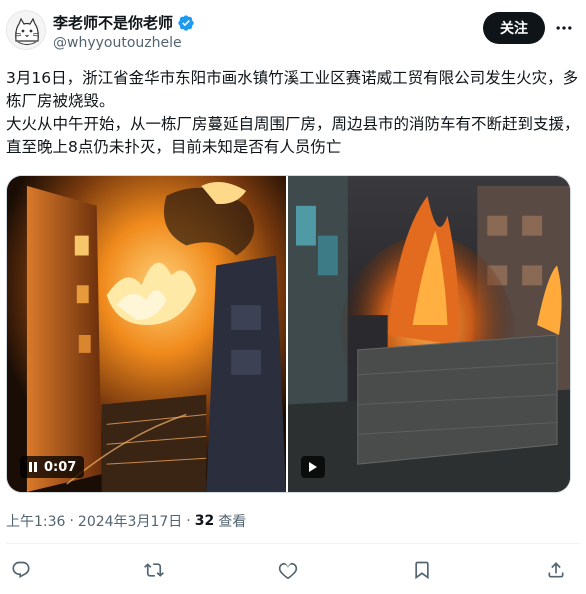 This screenshot has height=594, width=586. Describe the element at coordinates (514, 28) in the screenshot. I see `follow-button: 关注` at that location.